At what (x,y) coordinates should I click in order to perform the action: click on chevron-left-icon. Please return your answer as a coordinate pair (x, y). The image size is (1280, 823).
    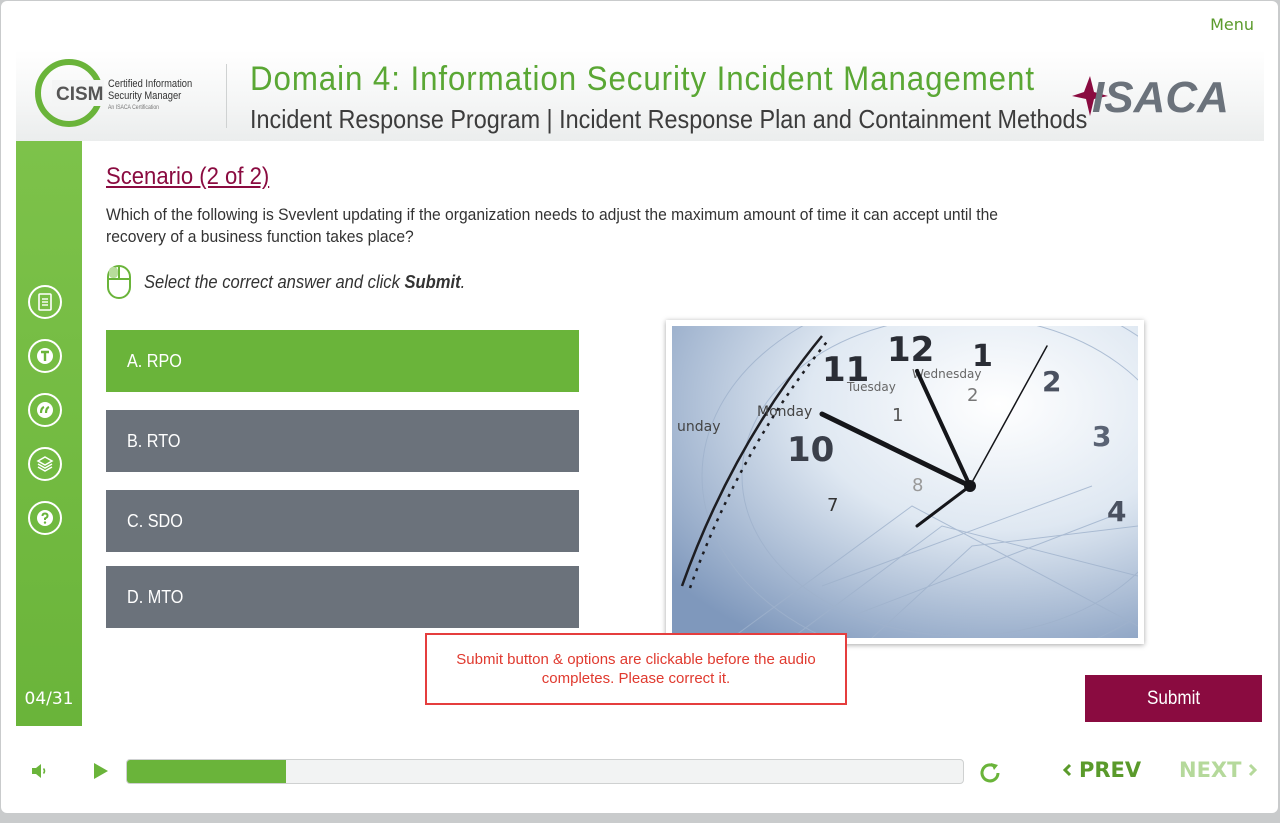
    Looking at the image, I should click on (1067, 770).